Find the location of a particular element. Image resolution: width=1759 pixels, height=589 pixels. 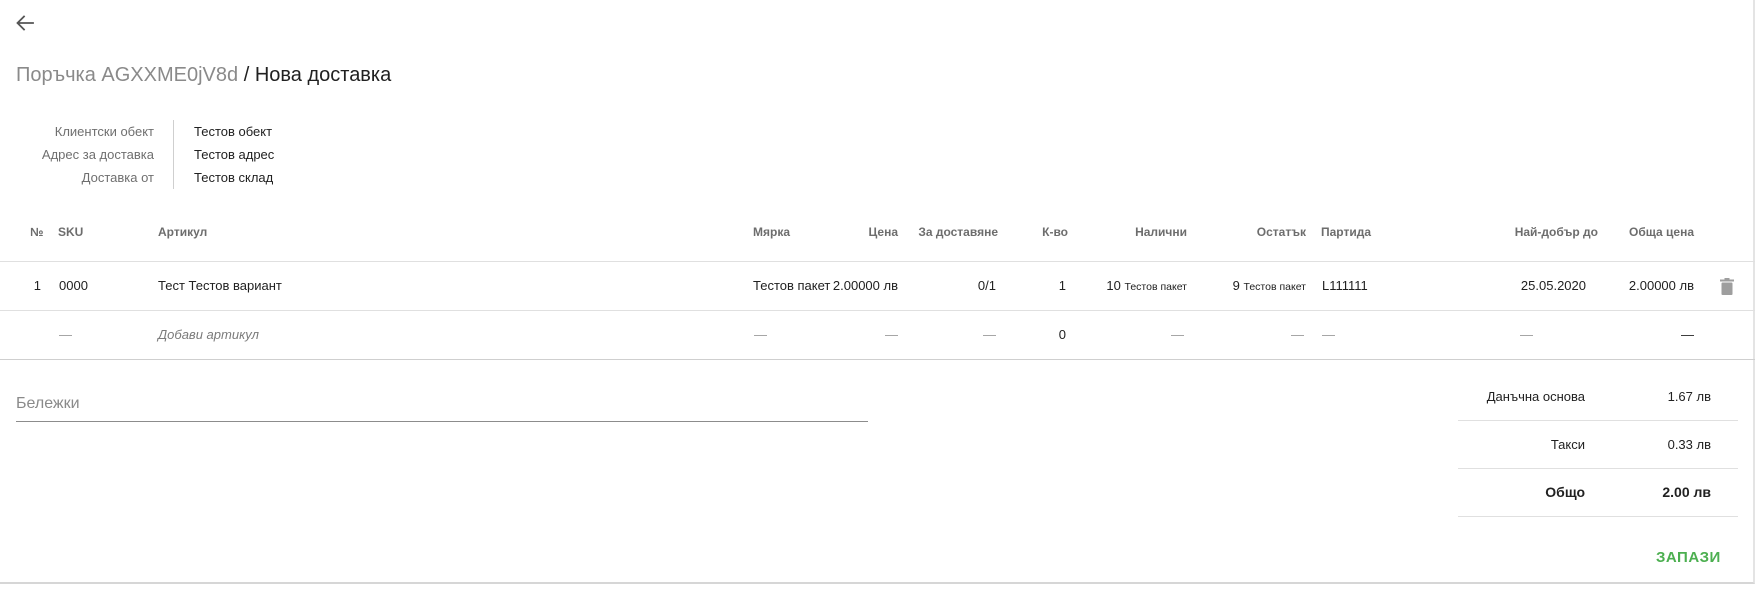

totals-row-taxes: Такси 0.33 лв is located at coordinates (1598, 445).